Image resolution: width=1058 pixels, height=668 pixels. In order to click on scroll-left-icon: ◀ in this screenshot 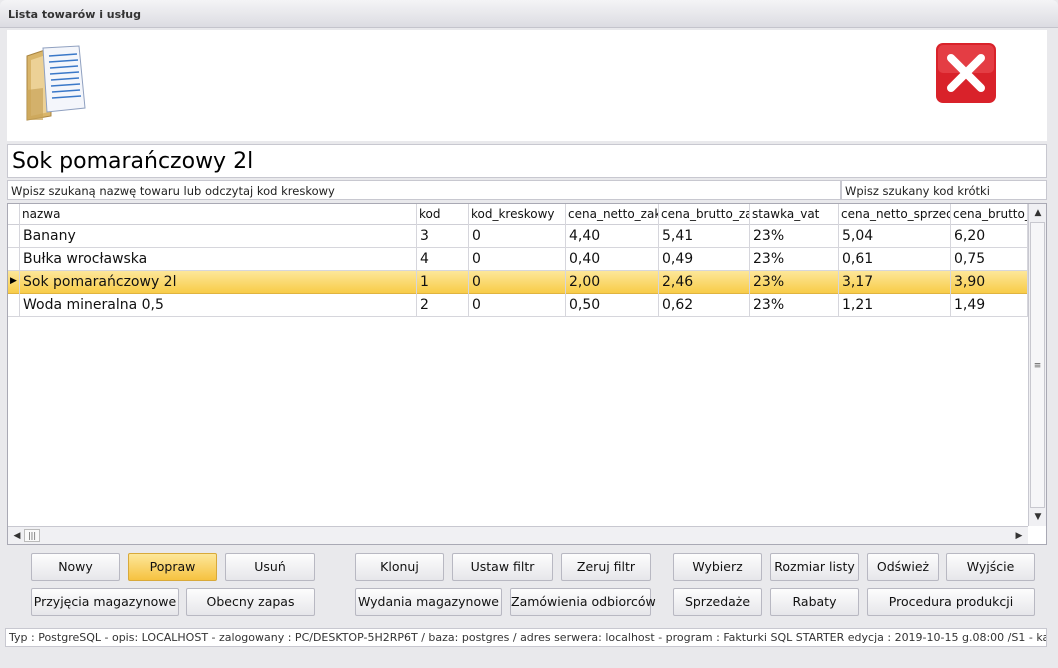, I will do `click(17, 536)`.